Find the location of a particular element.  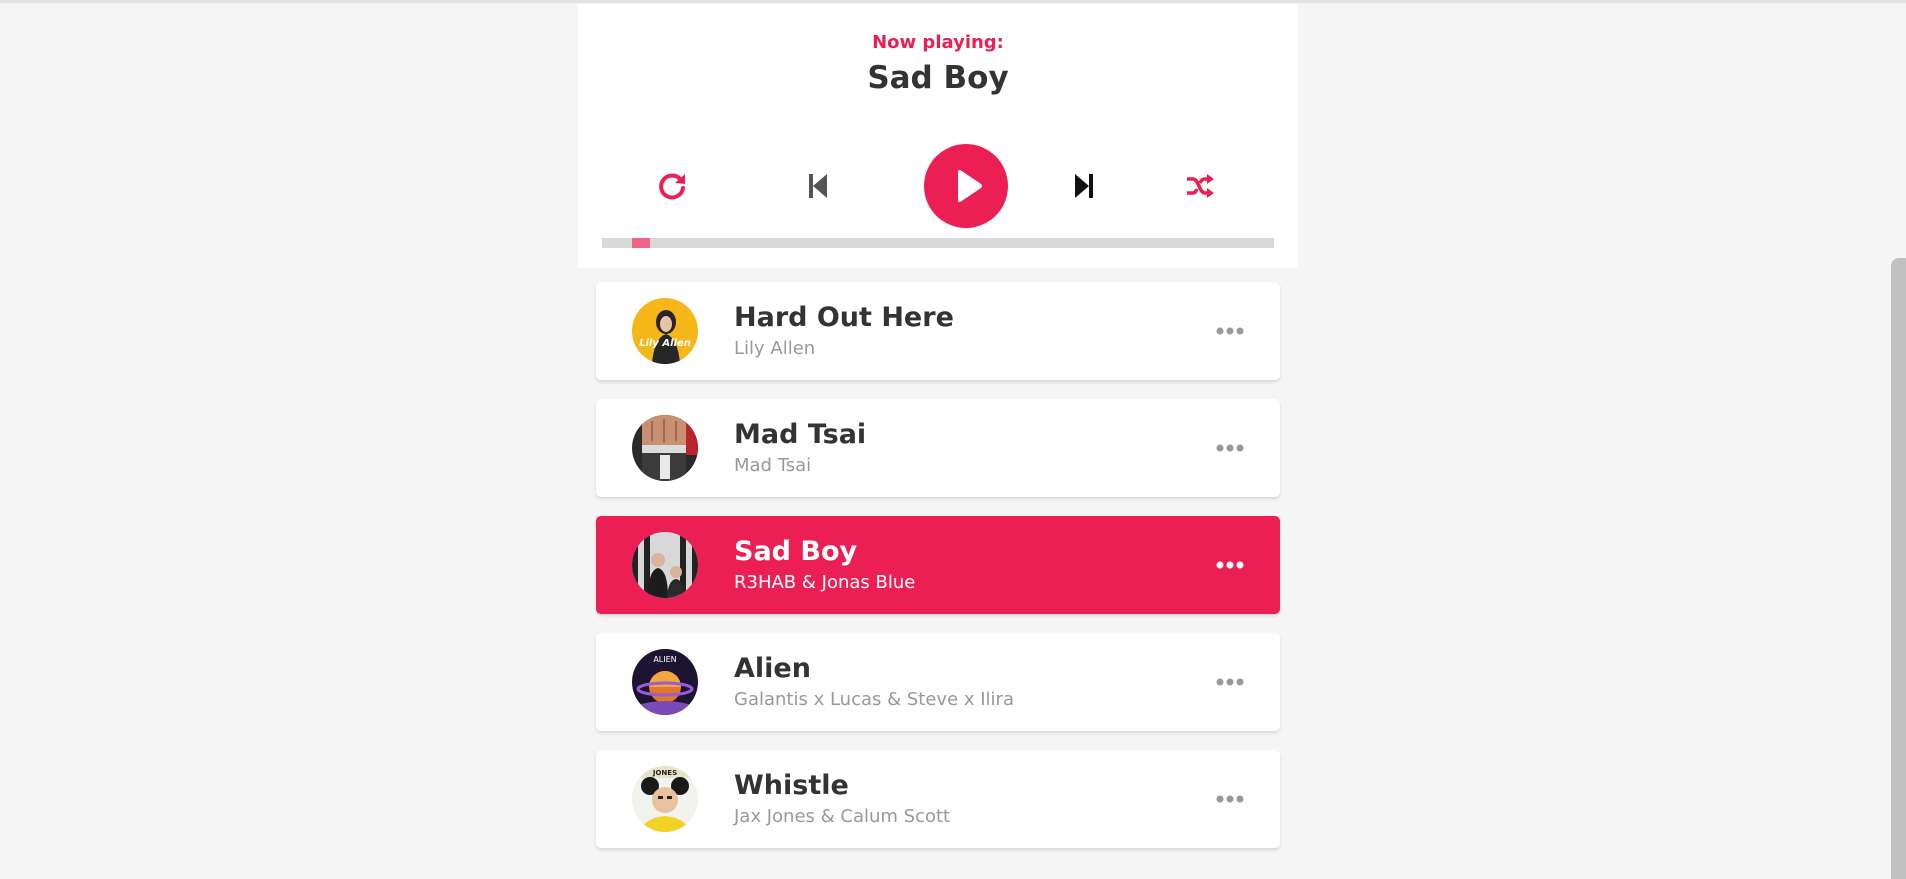

song-author: R3HAB & Jonas Blue is located at coordinates (825, 582).